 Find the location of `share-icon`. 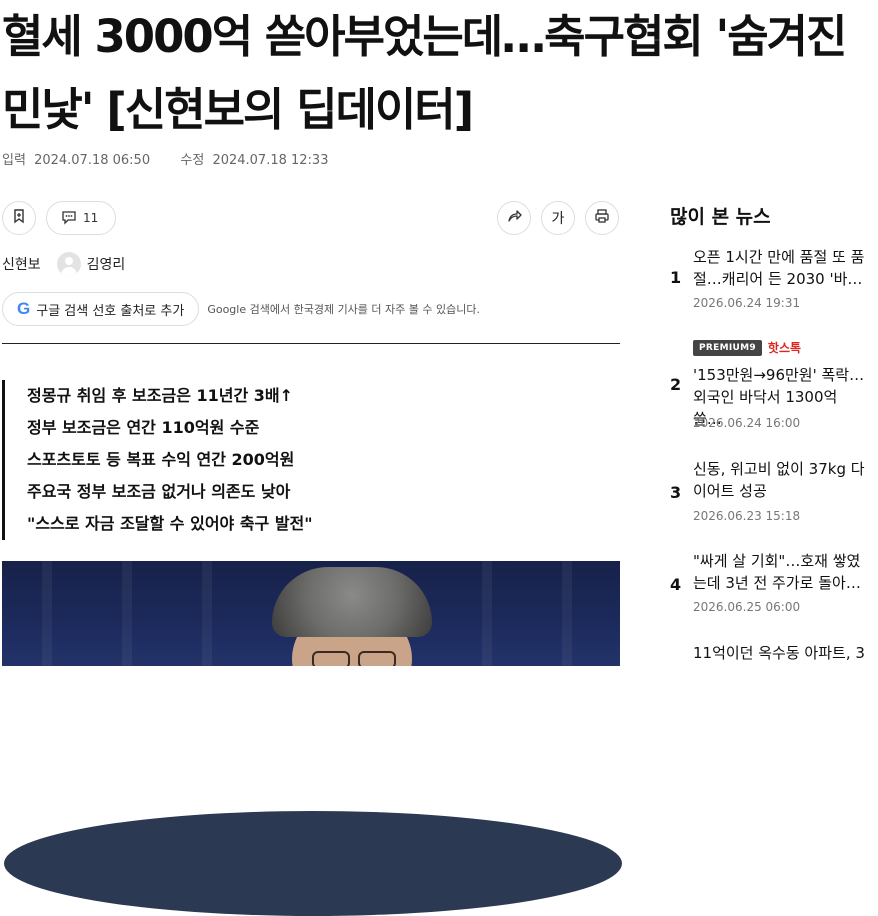

share-icon is located at coordinates (514, 218).